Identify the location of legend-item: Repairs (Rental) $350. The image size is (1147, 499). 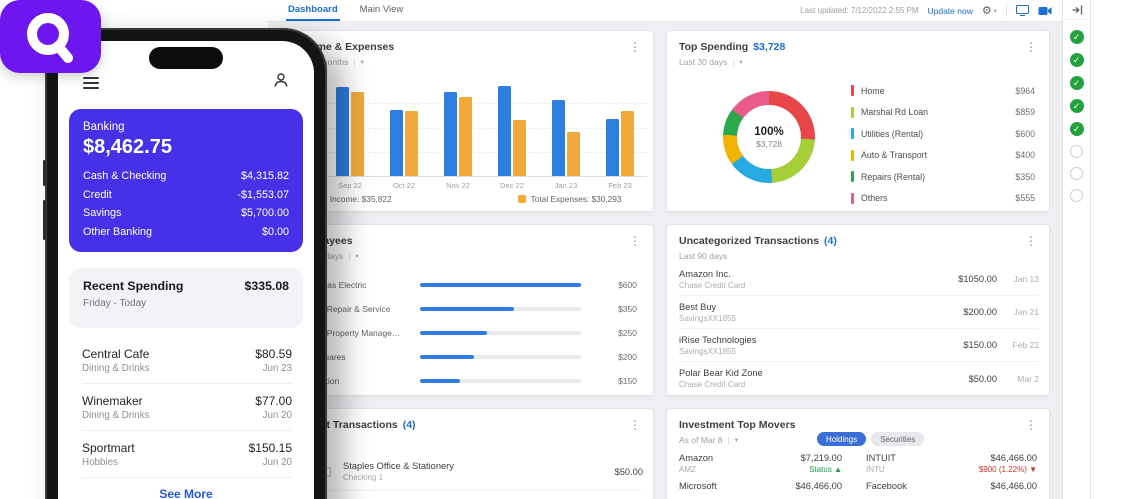
(943, 177).